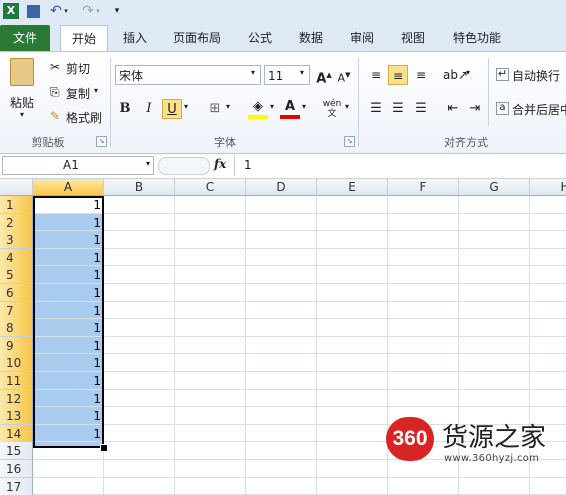  I want to click on orientation-icon: ab↗, so click(455, 75).